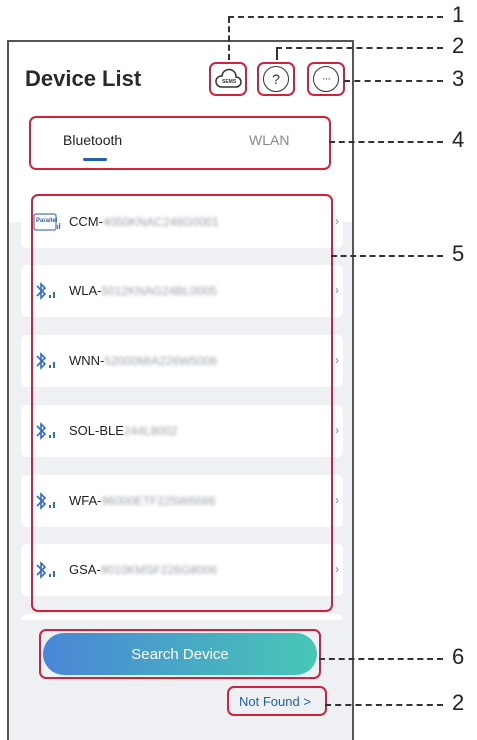 The height and width of the screenshot is (740, 477). I want to click on callout-number-6: 6, so click(458, 656).